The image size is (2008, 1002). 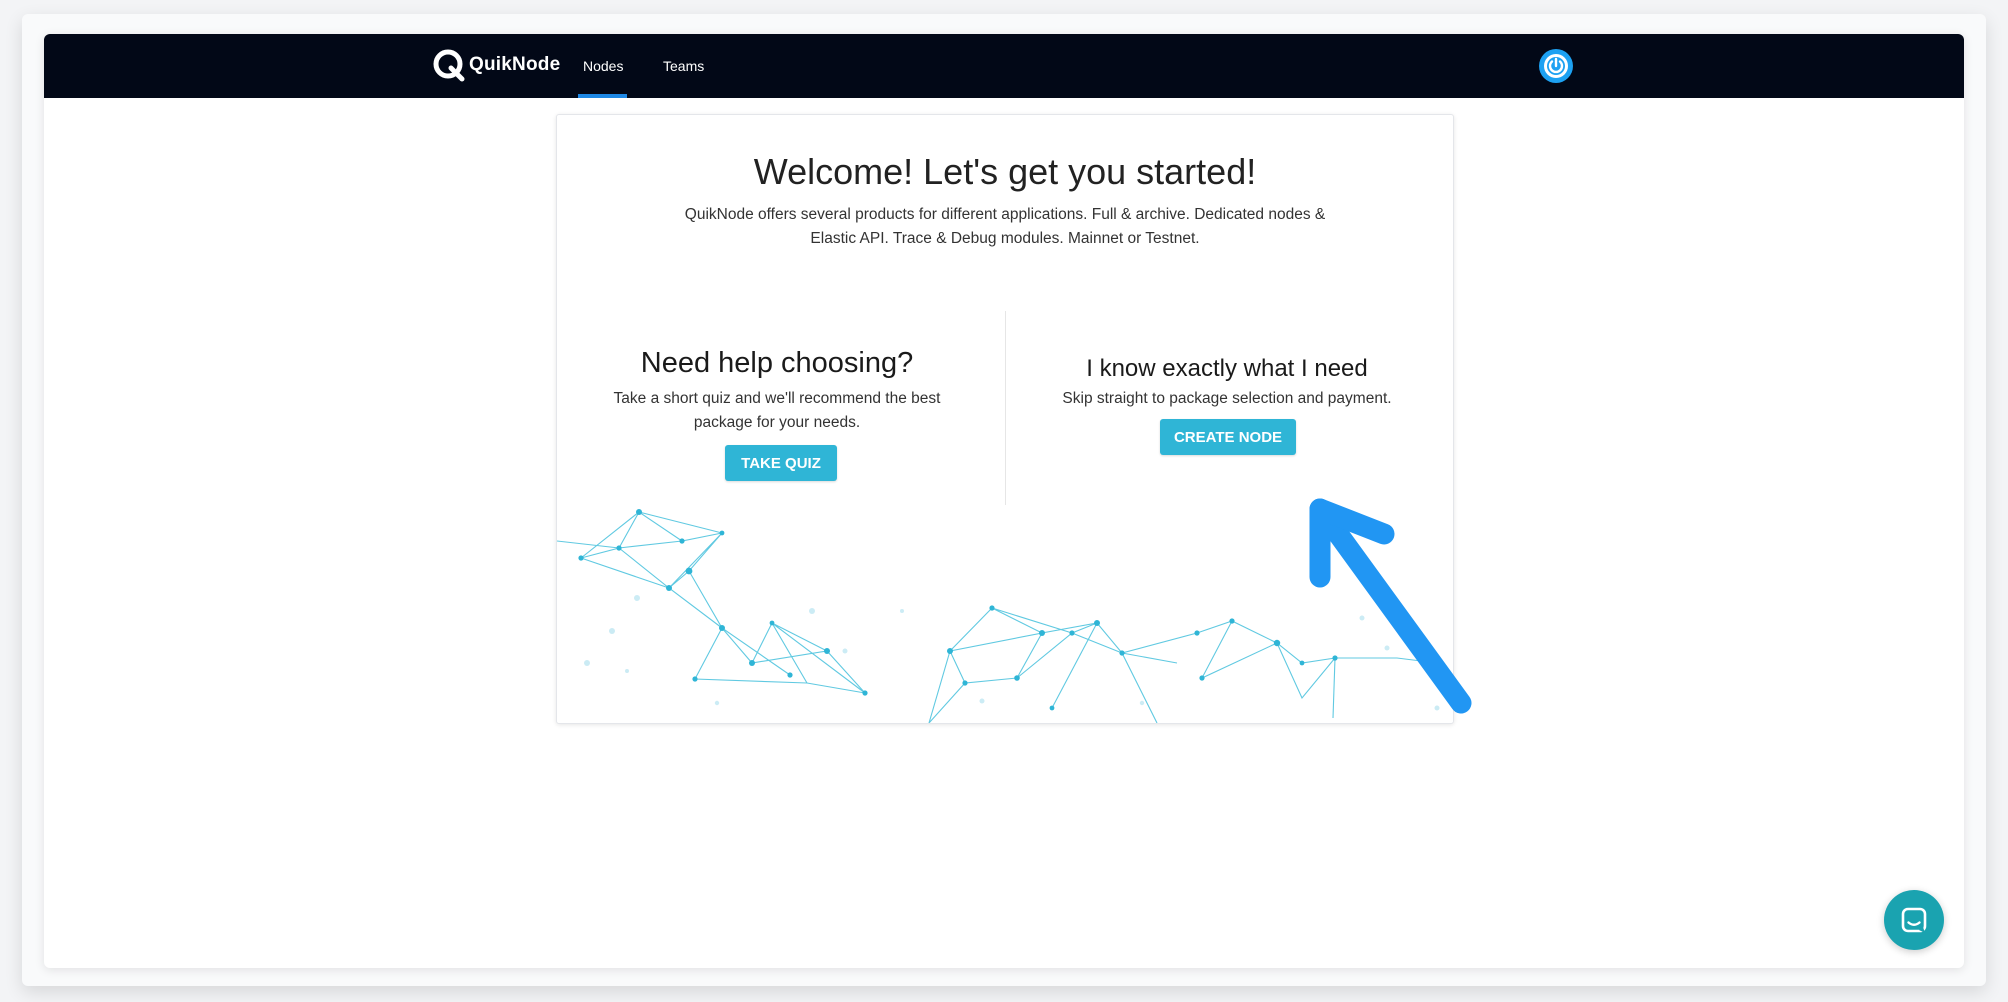 I want to click on annotation-arrow-icon, so click(x=1390, y=606).